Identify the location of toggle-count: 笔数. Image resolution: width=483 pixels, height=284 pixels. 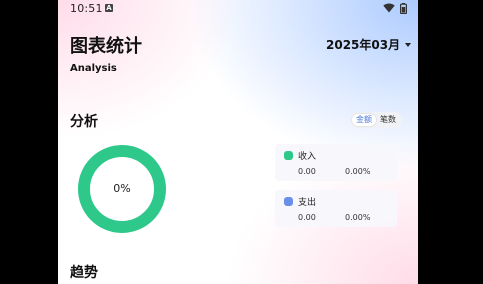
(388, 120).